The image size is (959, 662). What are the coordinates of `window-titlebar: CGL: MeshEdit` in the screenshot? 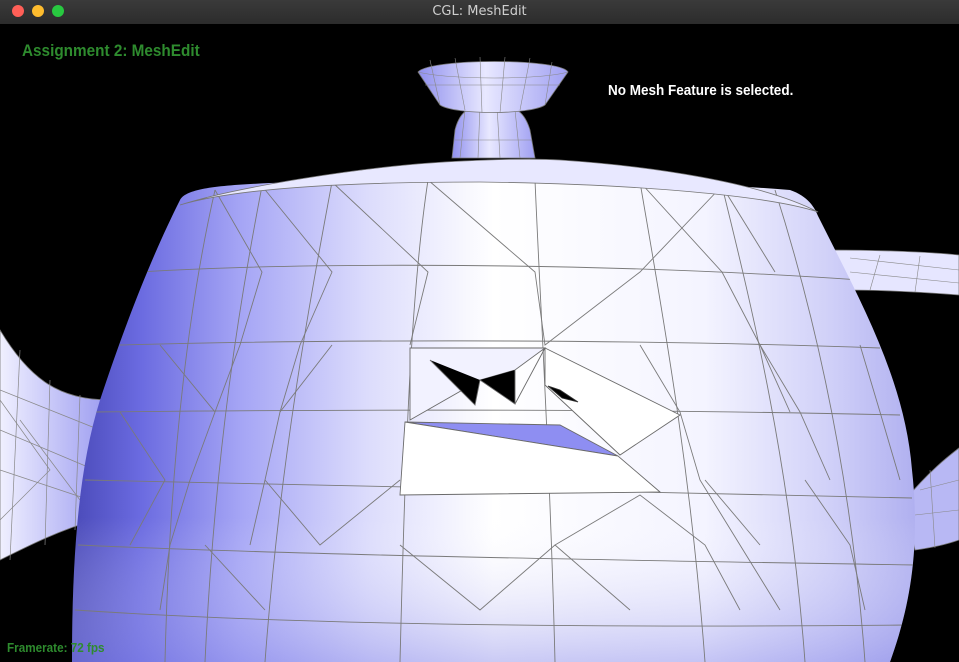 It's located at (479, 12).